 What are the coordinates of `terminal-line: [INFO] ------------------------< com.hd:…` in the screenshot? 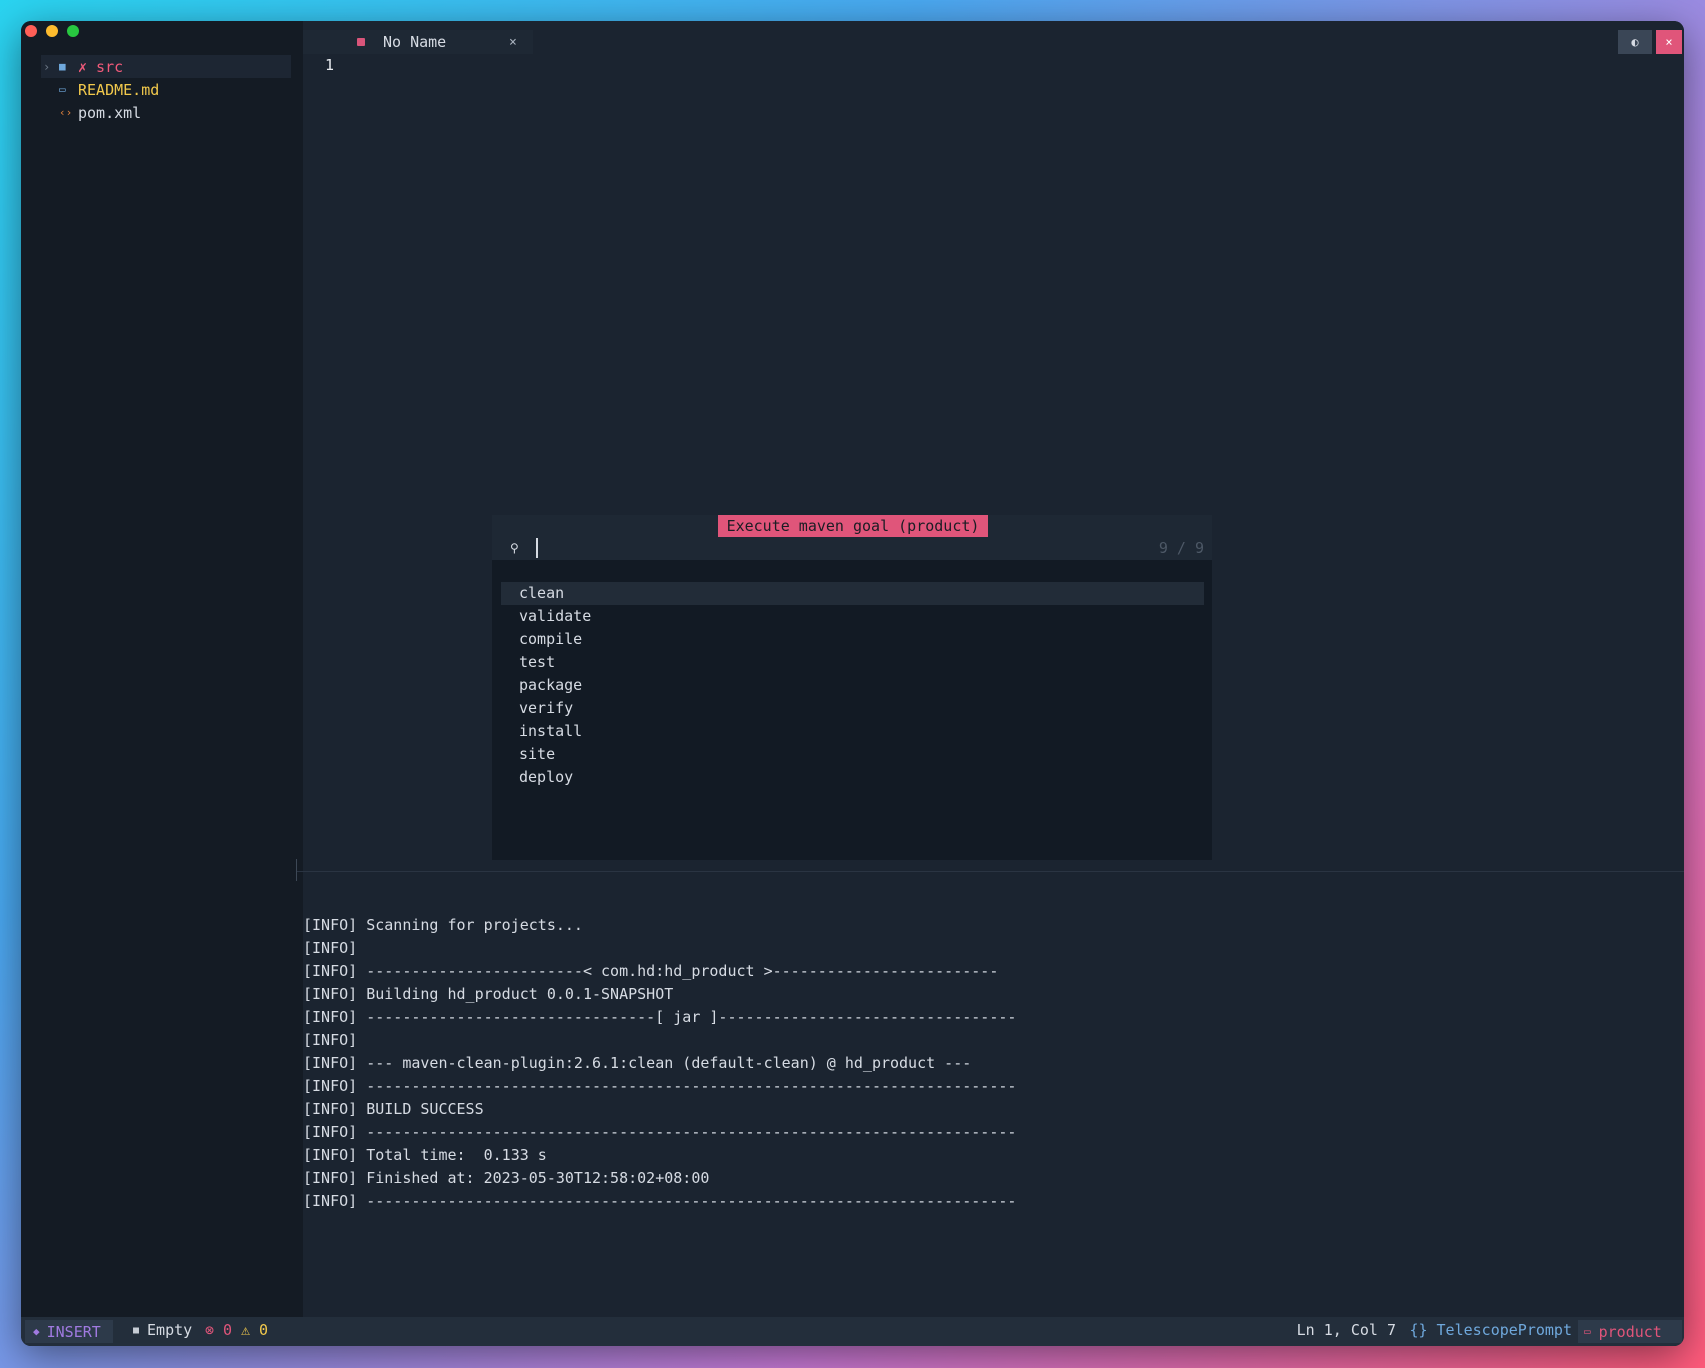 It's located at (651, 971).